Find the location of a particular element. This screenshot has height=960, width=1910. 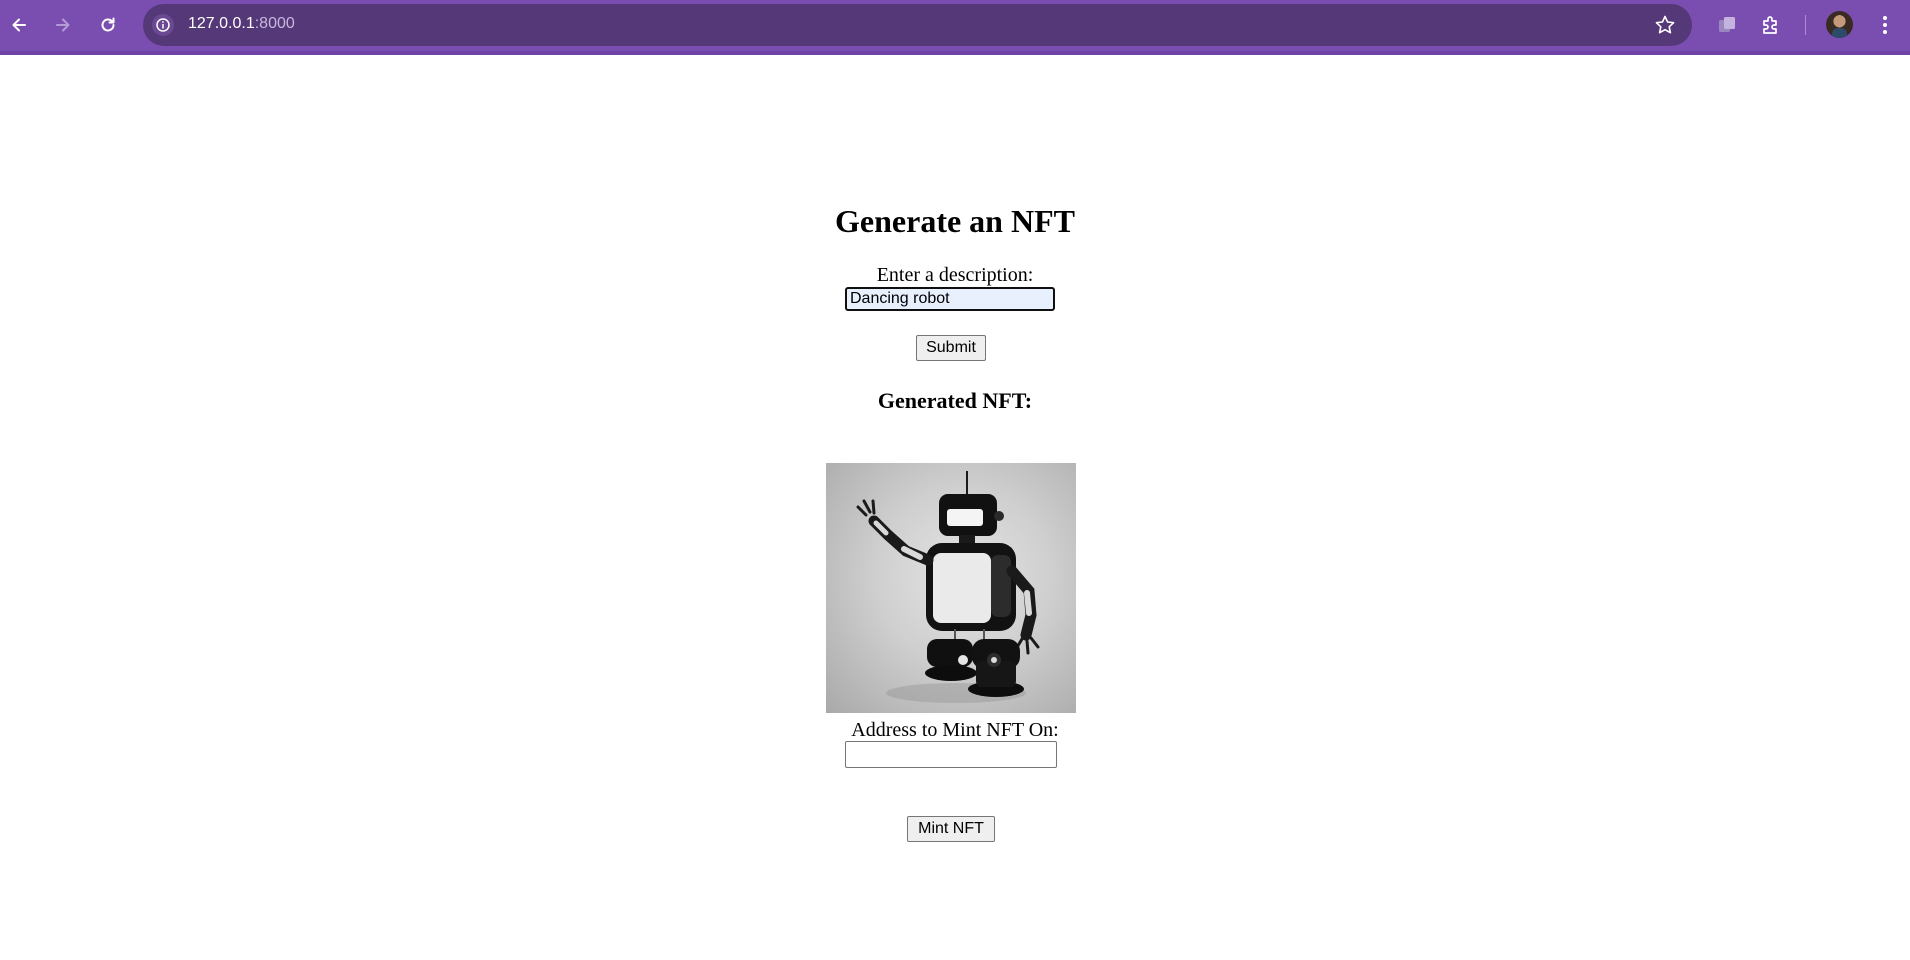

forward-button is located at coordinates (63, 25).